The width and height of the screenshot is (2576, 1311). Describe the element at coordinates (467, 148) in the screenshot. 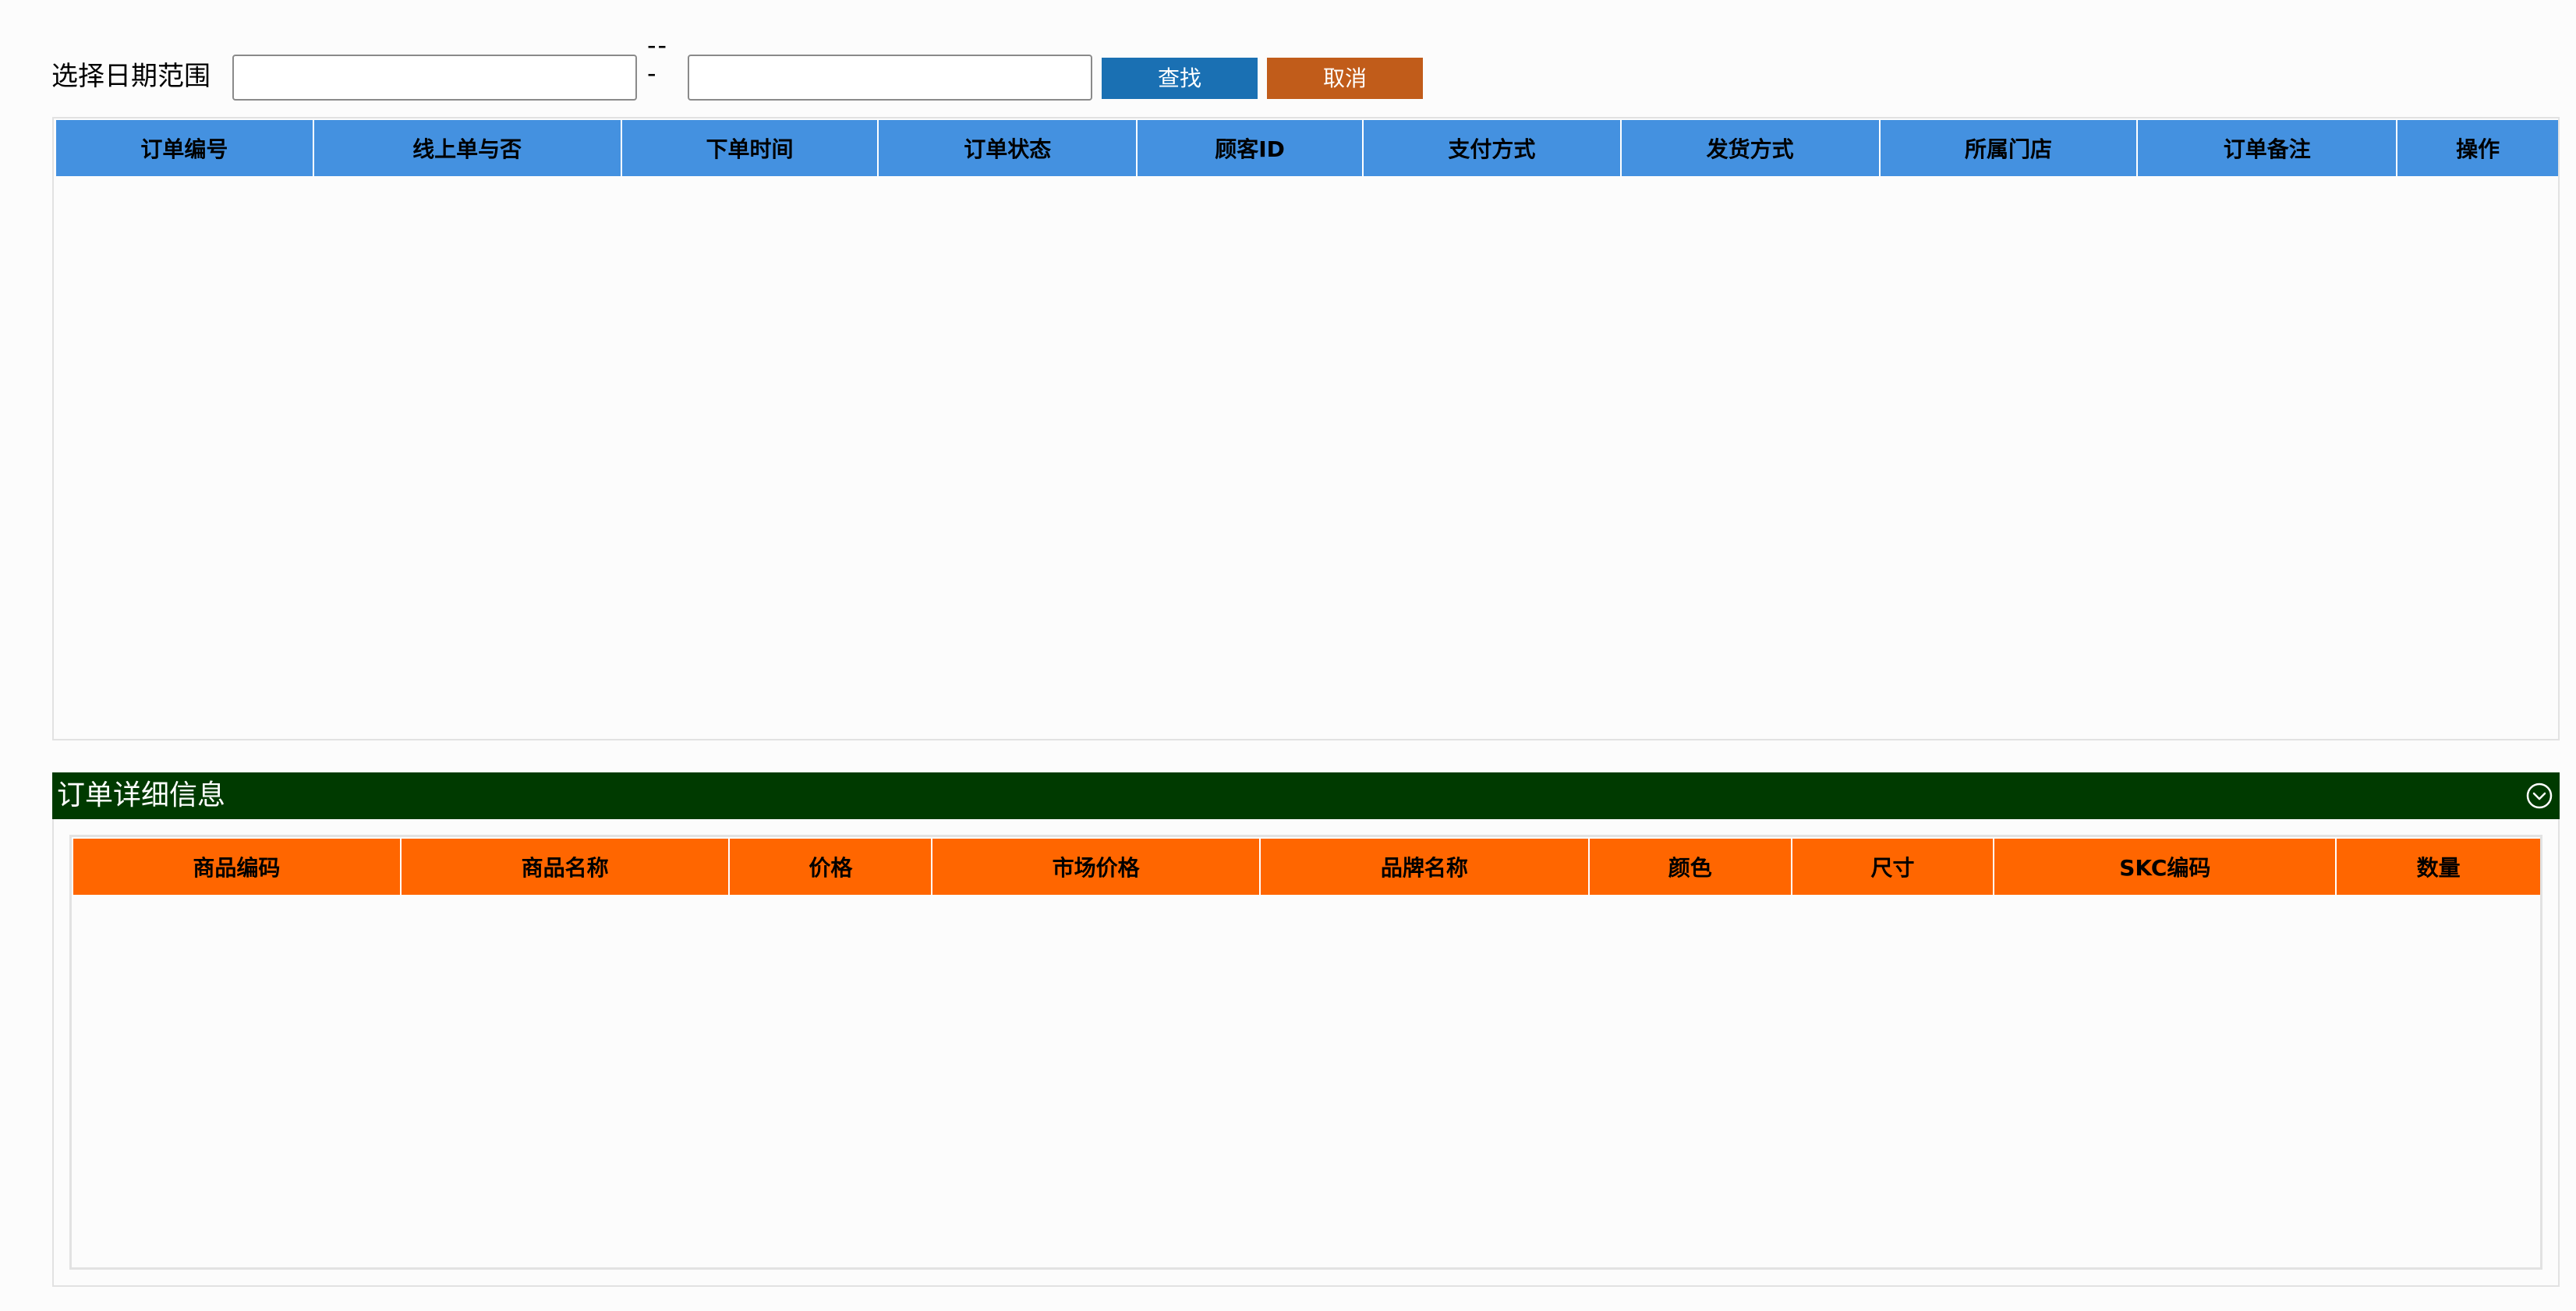

I see `column-header-online-order: 线上单与否` at that location.